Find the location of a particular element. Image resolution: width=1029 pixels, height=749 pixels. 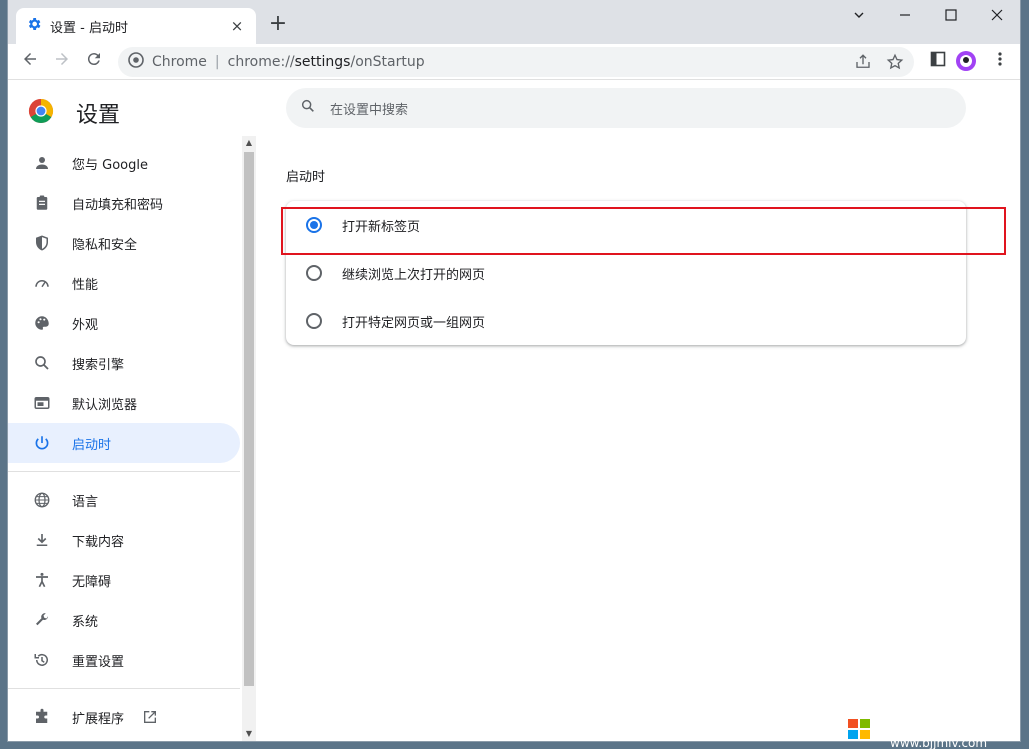

sidebar-item-label: 默认浏览器 is located at coordinates (105, 405).